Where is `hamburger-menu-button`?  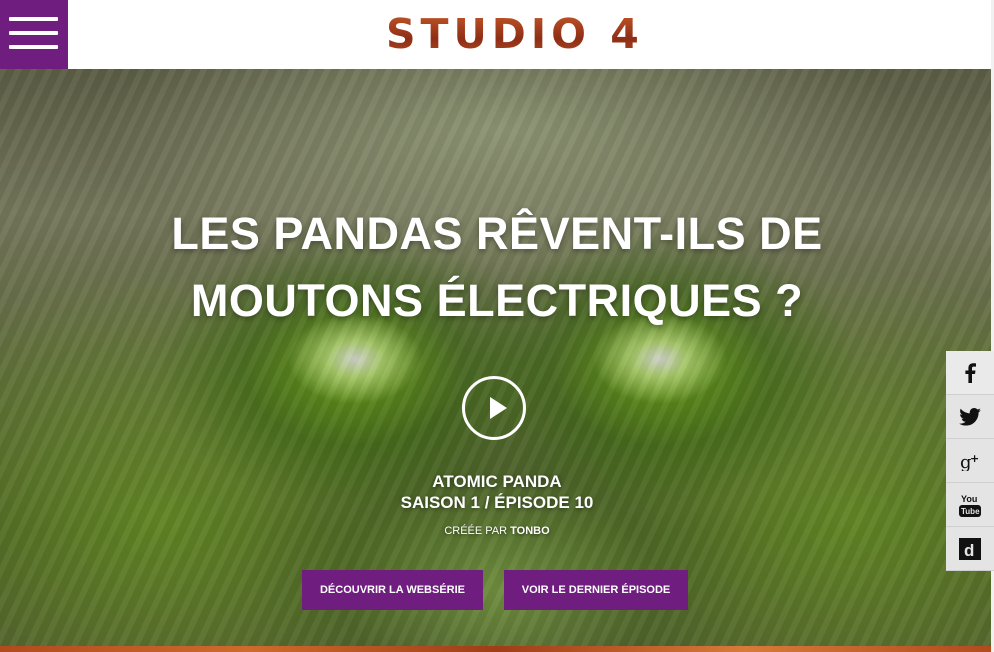 hamburger-menu-button is located at coordinates (34, 34).